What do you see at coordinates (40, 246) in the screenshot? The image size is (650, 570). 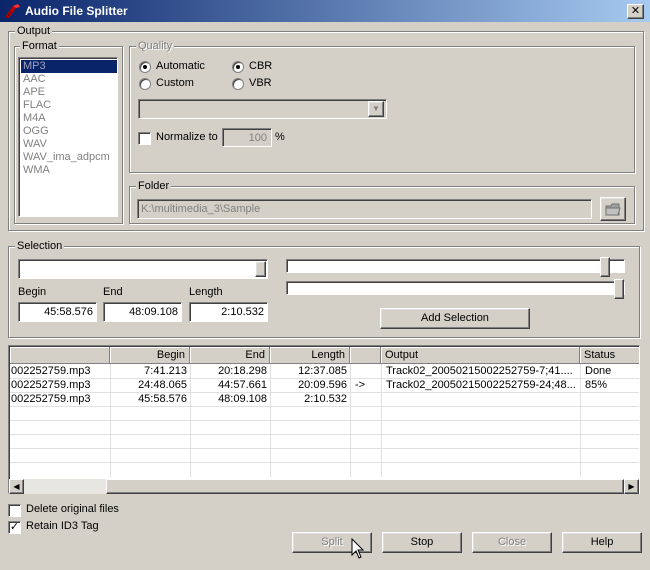 I see `selection-group-label: Selection` at bounding box center [40, 246].